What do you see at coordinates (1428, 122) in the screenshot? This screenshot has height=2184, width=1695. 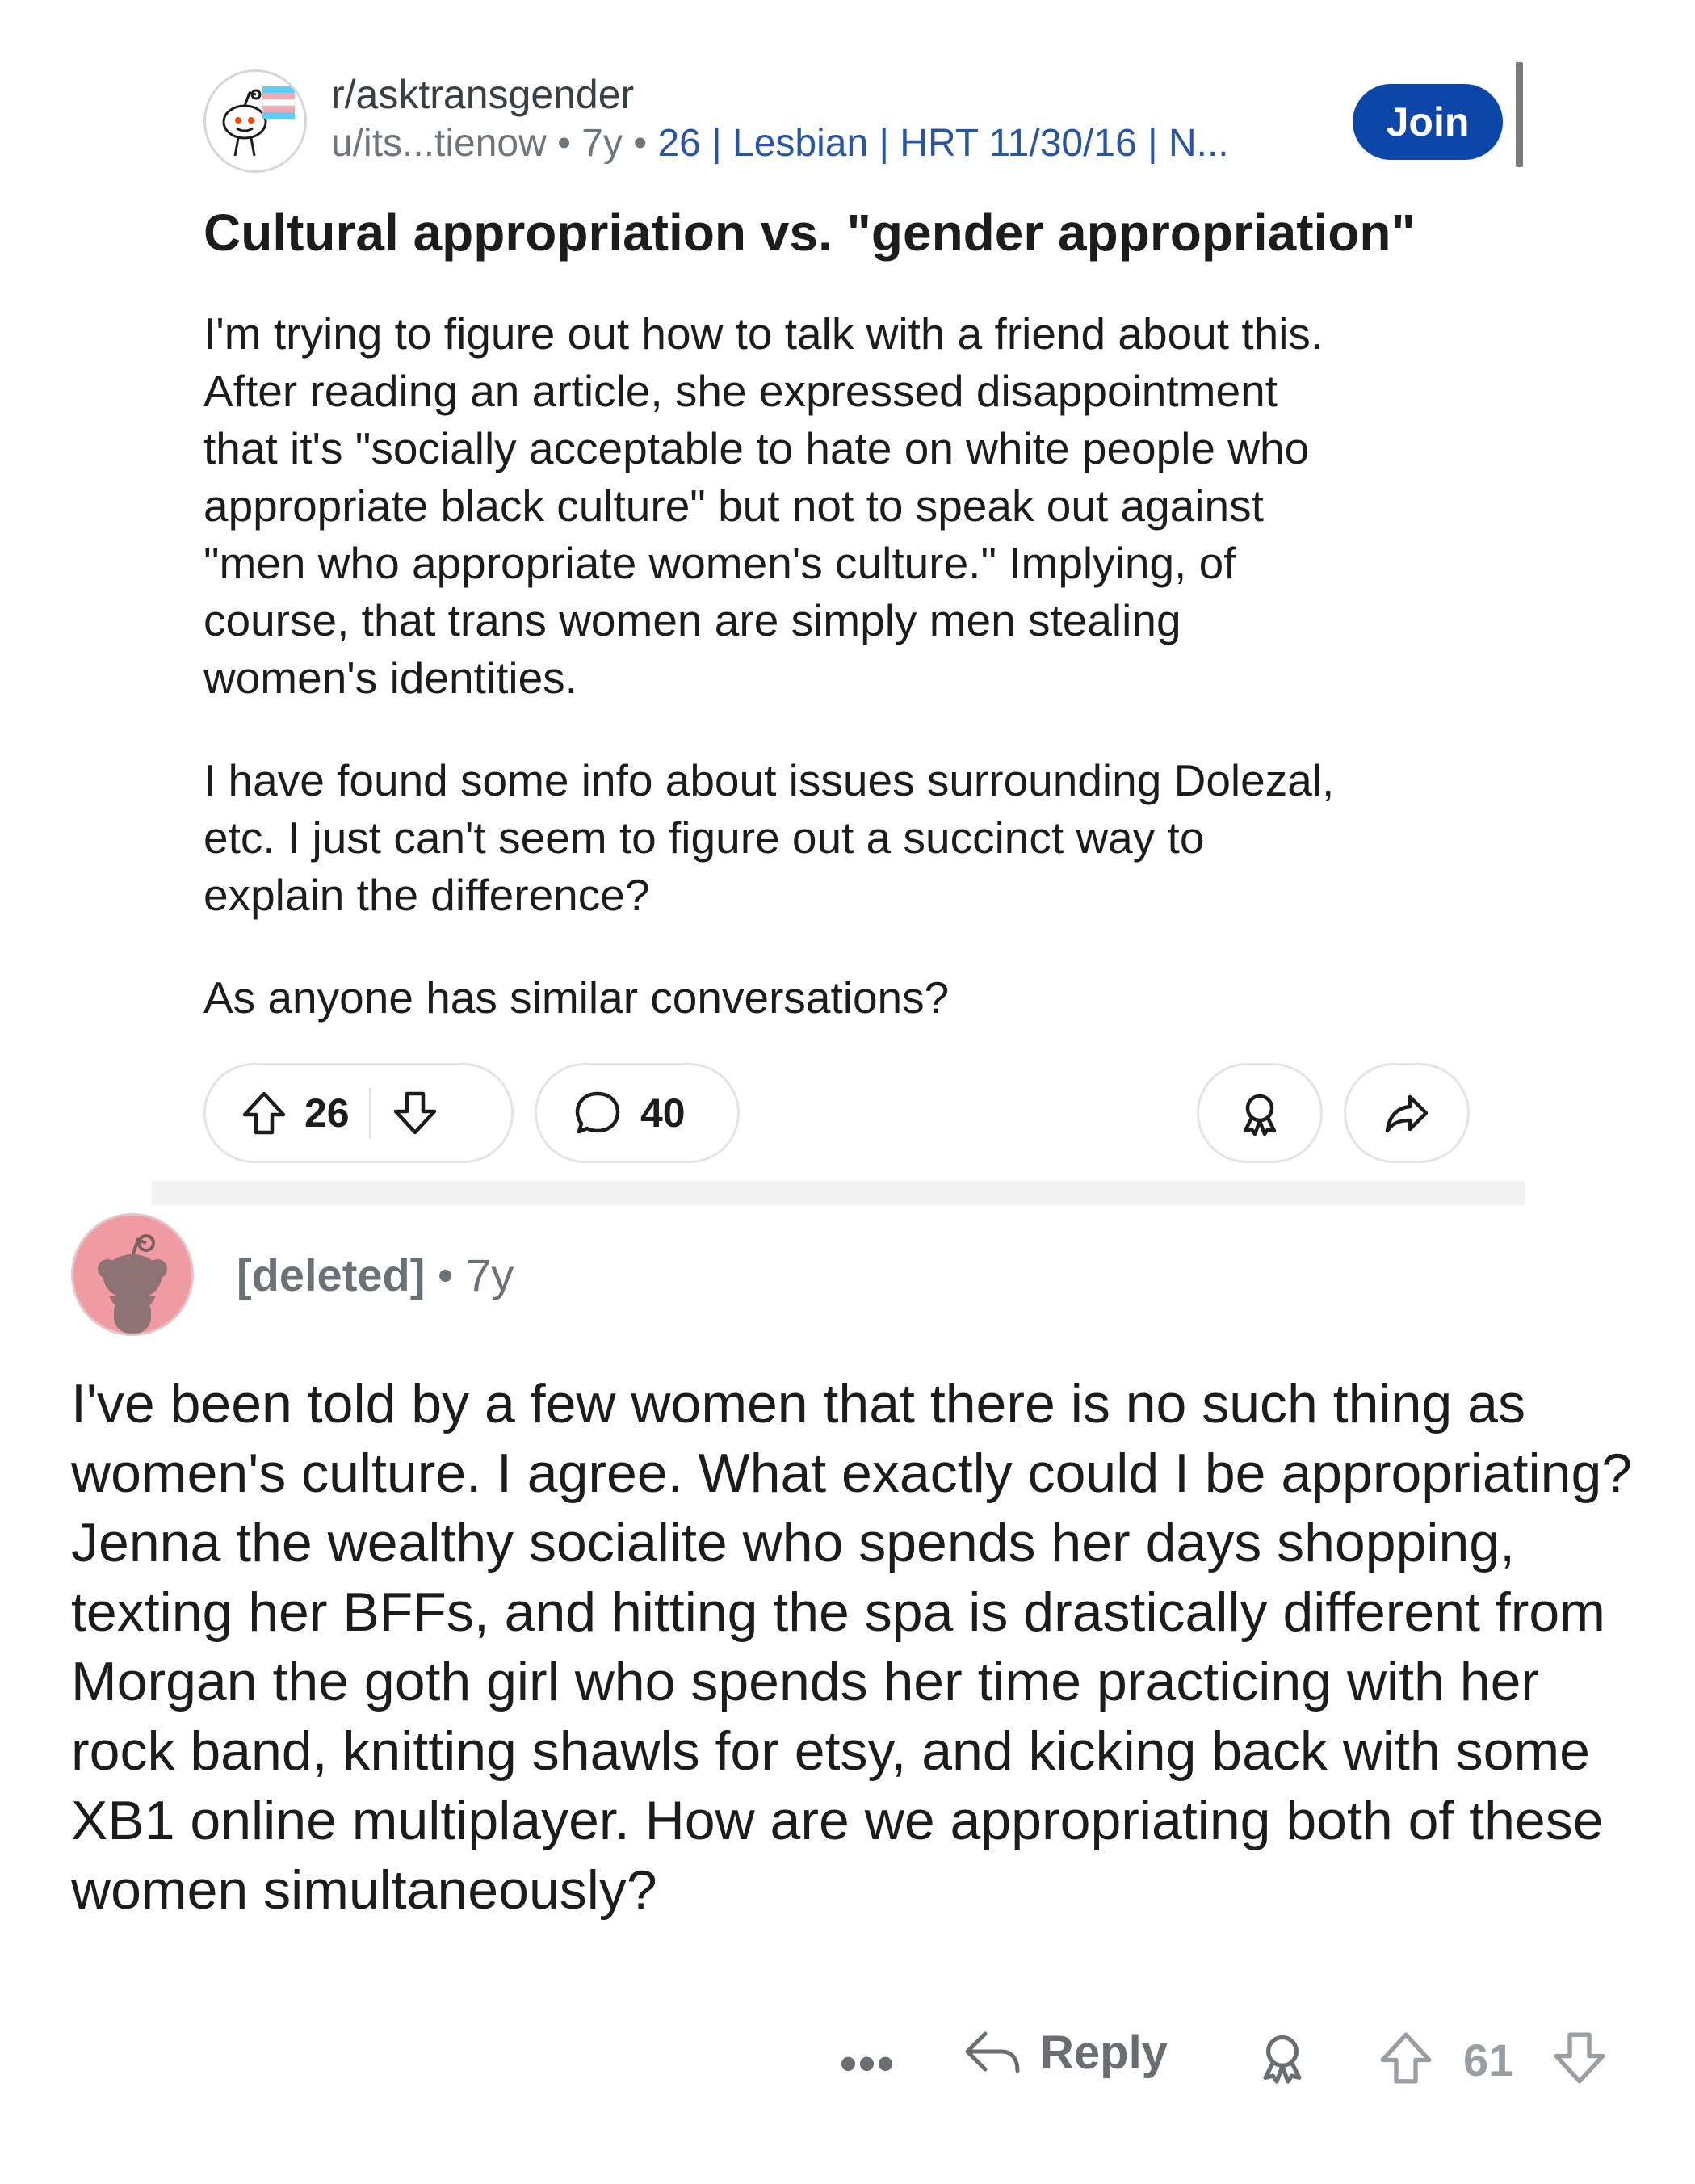 I see `join-button: Join` at bounding box center [1428, 122].